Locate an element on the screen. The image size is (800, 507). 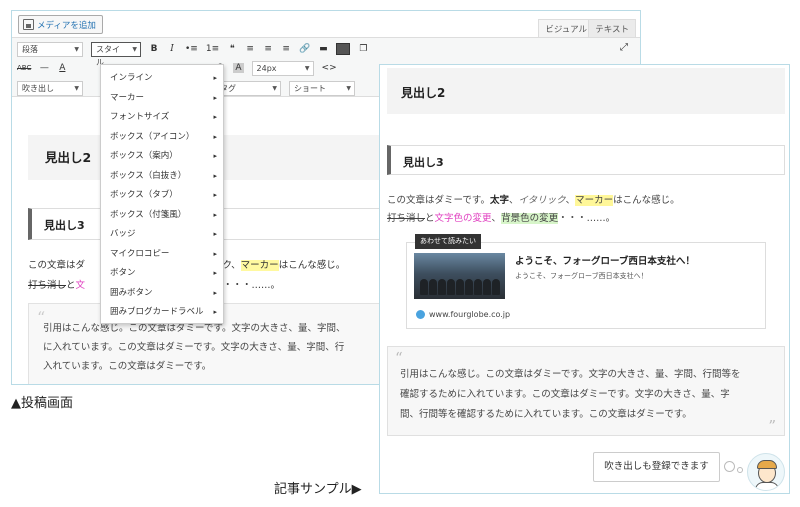
bold-text: 太字 is located at coordinates (499, 200).